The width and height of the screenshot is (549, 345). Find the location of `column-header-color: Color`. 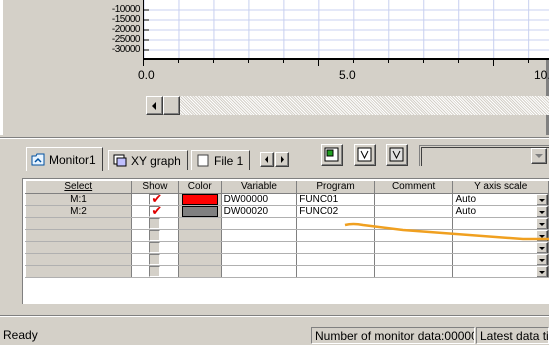

column-header-color: Color is located at coordinates (200, 187).